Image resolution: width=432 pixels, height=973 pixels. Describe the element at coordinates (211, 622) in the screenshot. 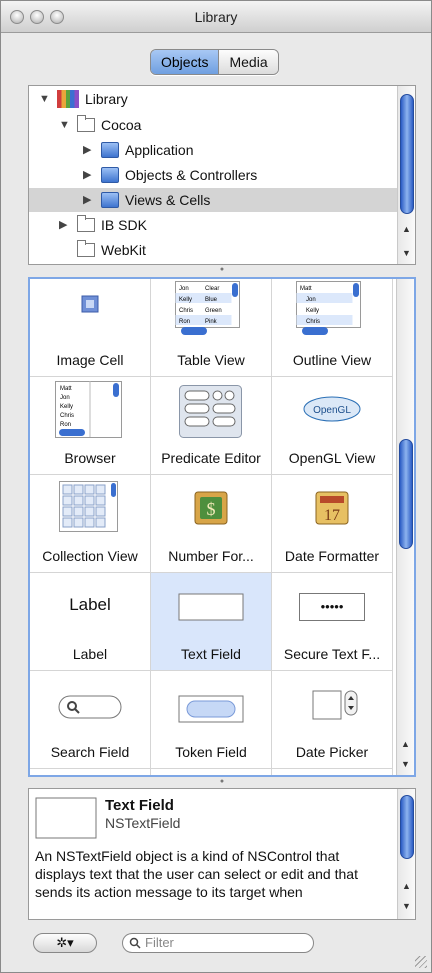

I see `object-text-field: Text Field` at that location.